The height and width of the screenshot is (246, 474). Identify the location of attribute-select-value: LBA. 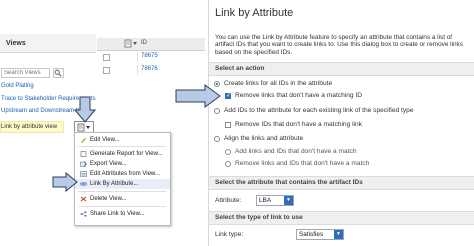
(265, 200).